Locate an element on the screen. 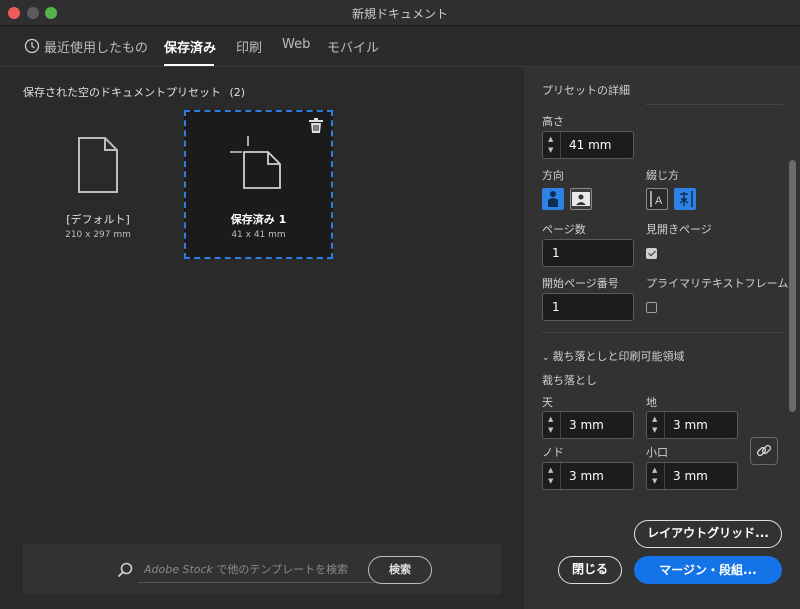 The width and height of the screenshot is (800, 609). facing-pages-label: 見開きページ is located at coordinates (679, 229).